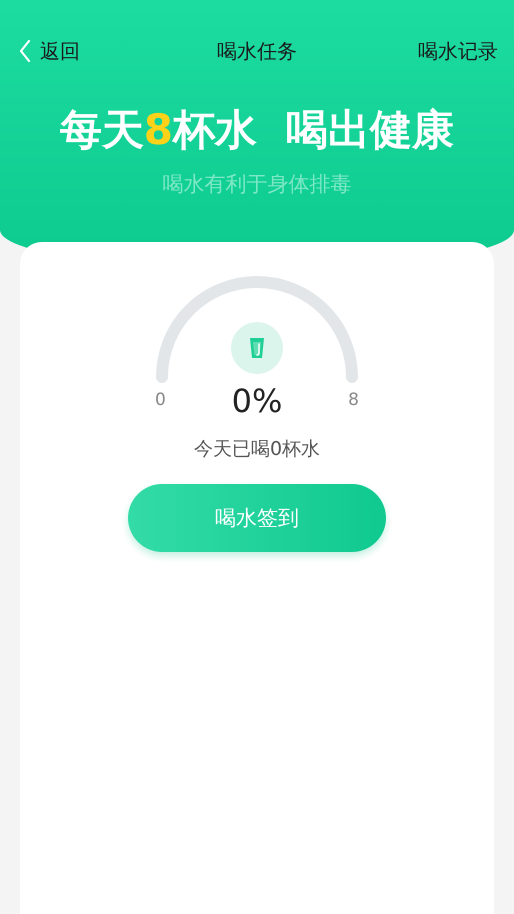  Describe the element at coordinates (257, 449) in the screenshot. I see `cups-today: 今天已喝0杯水` at that location.